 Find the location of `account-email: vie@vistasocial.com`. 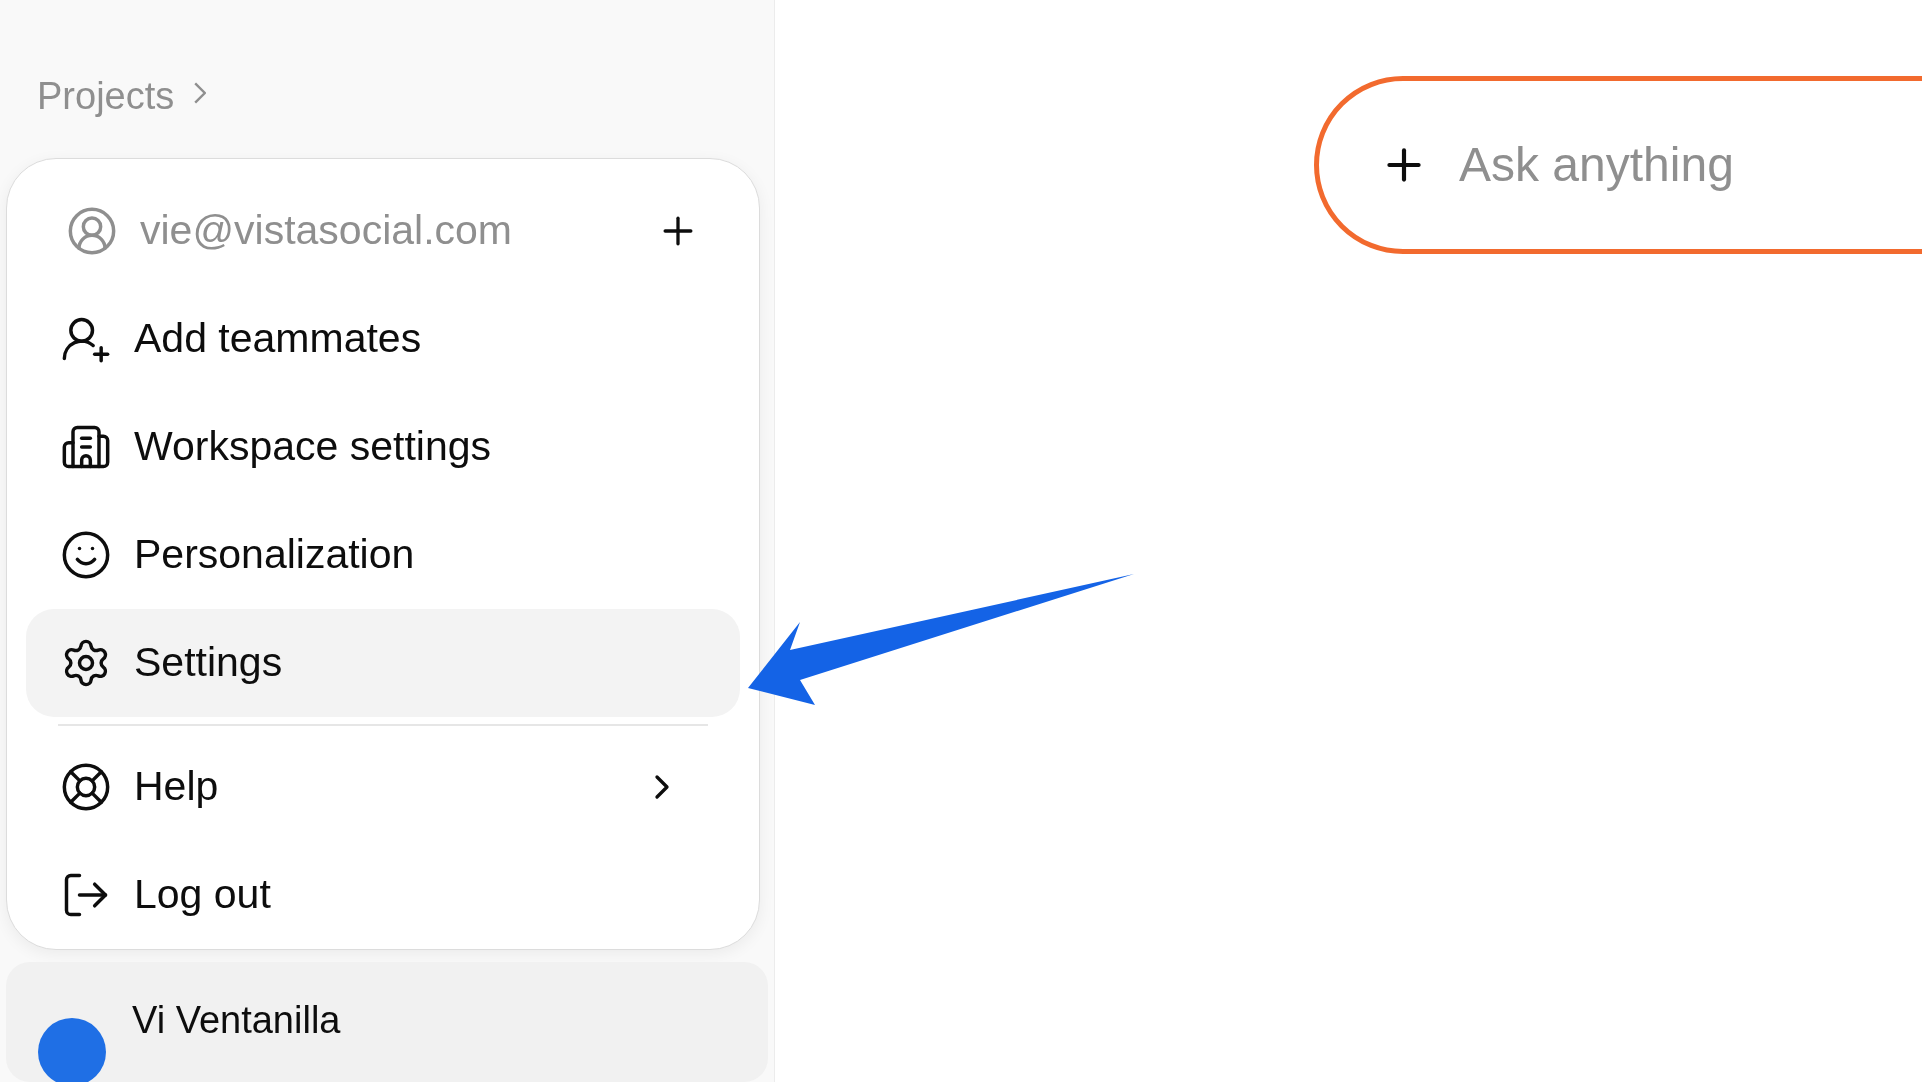

account-email: vie@vistasocial.com is located at coordinates (326, 230).